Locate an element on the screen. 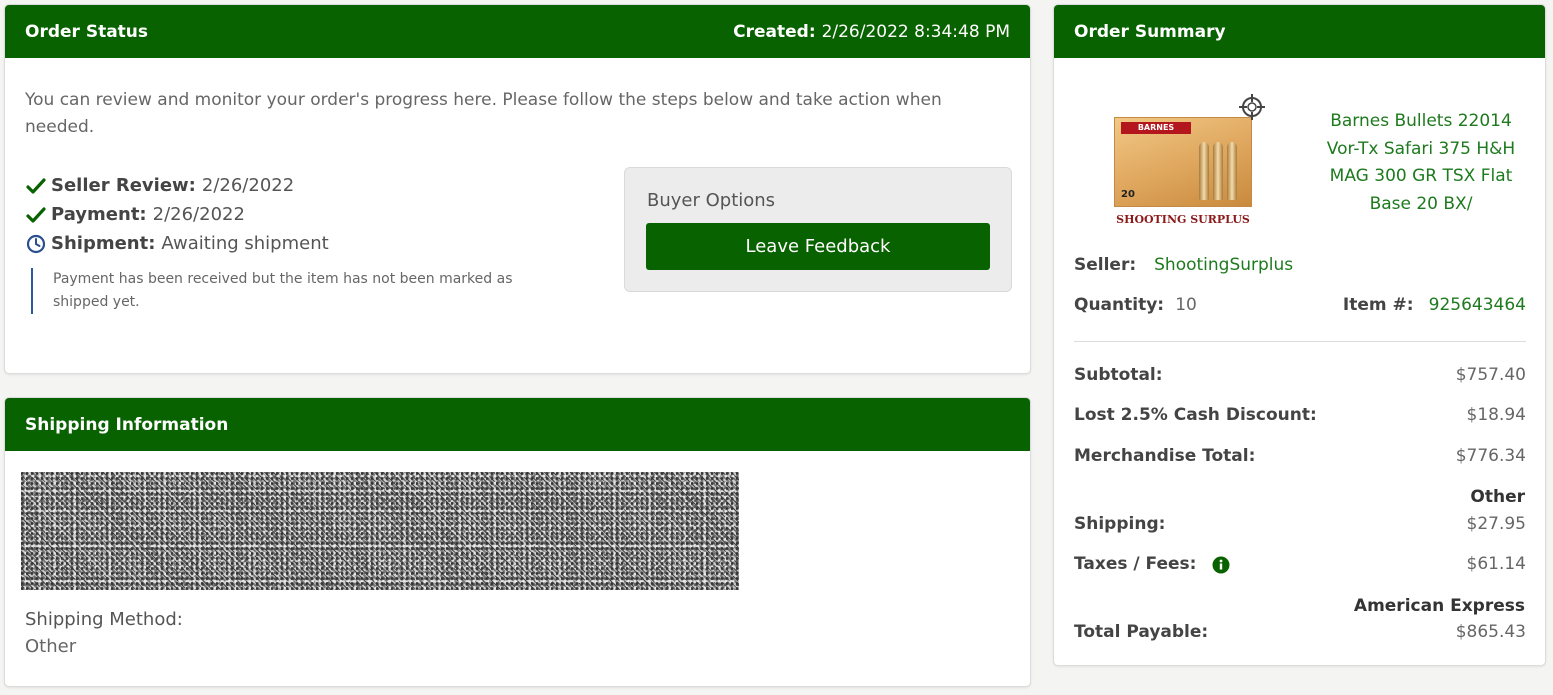  taxes-label-group: Taxes / Fees: is located at coordinates (1152, 564).